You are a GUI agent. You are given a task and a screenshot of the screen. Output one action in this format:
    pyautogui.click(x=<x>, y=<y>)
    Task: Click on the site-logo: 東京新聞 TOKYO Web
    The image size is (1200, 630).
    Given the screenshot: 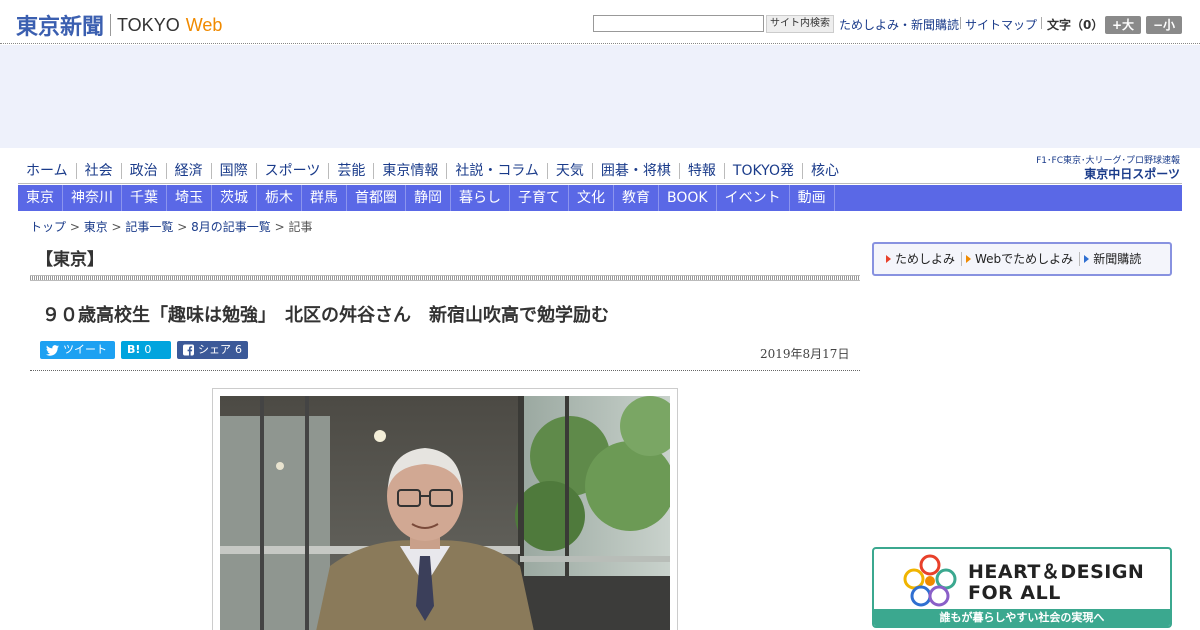 What is the action you would take?
    pyautogui.click(x=119, y=25)
    